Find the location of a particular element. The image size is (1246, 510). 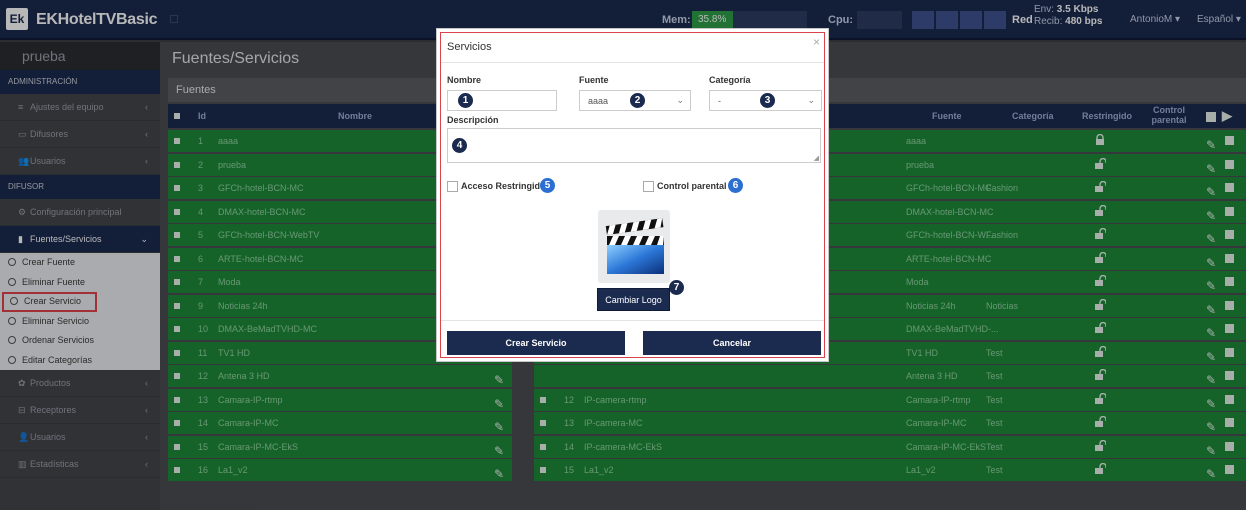

clapperboard-icon is located at coordinates (634, 246).